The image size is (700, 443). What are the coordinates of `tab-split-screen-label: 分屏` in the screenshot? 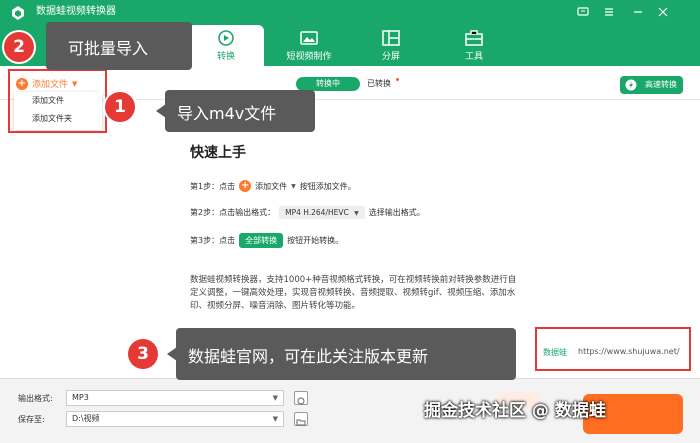 It's located at (390, 57).